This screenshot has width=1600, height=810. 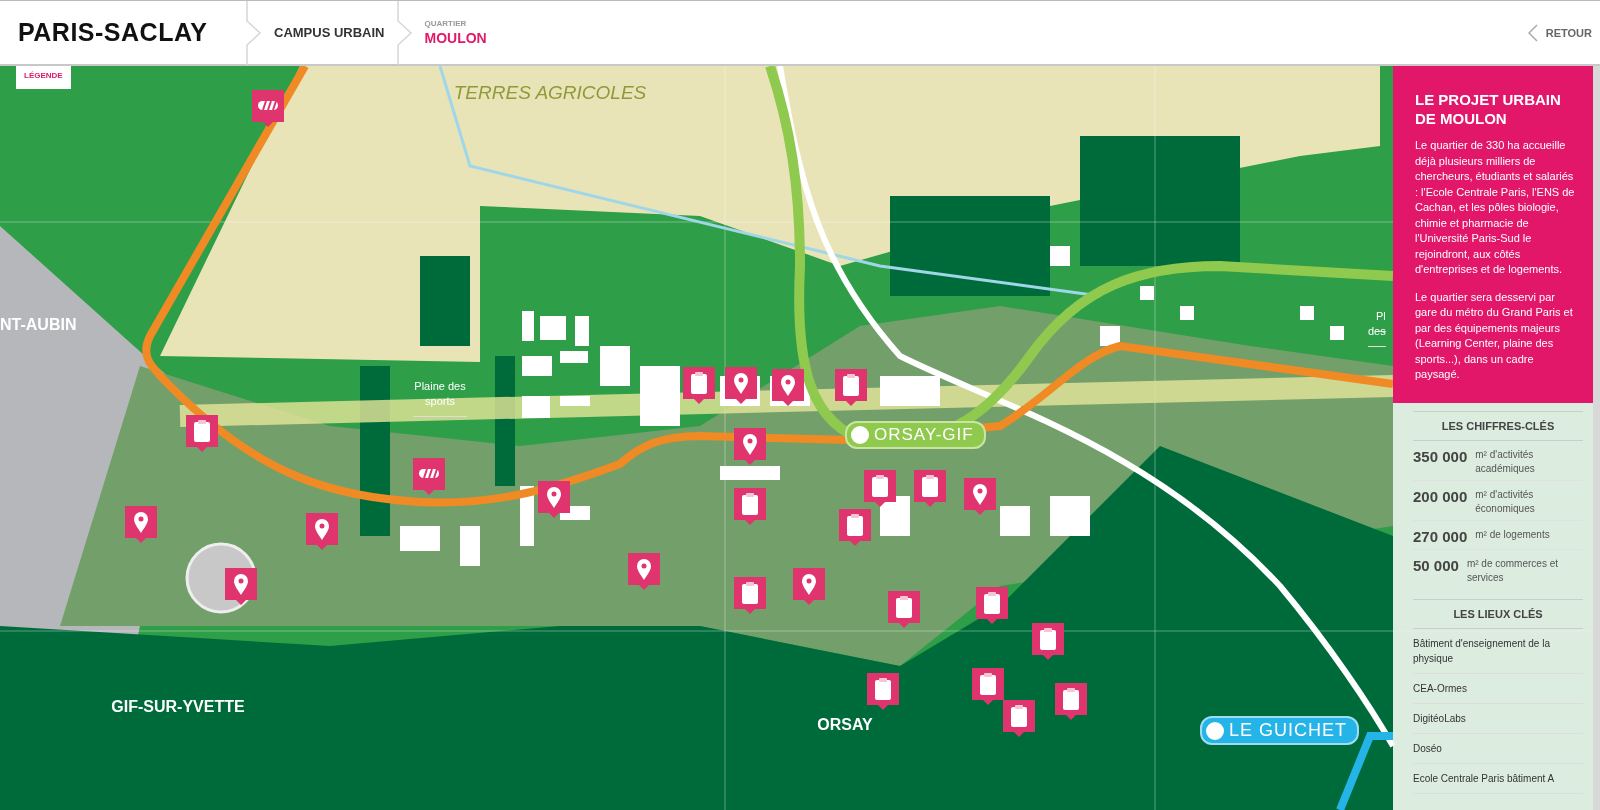 I want to click on back-link: RETOUR, so click(x=1563, y=32).